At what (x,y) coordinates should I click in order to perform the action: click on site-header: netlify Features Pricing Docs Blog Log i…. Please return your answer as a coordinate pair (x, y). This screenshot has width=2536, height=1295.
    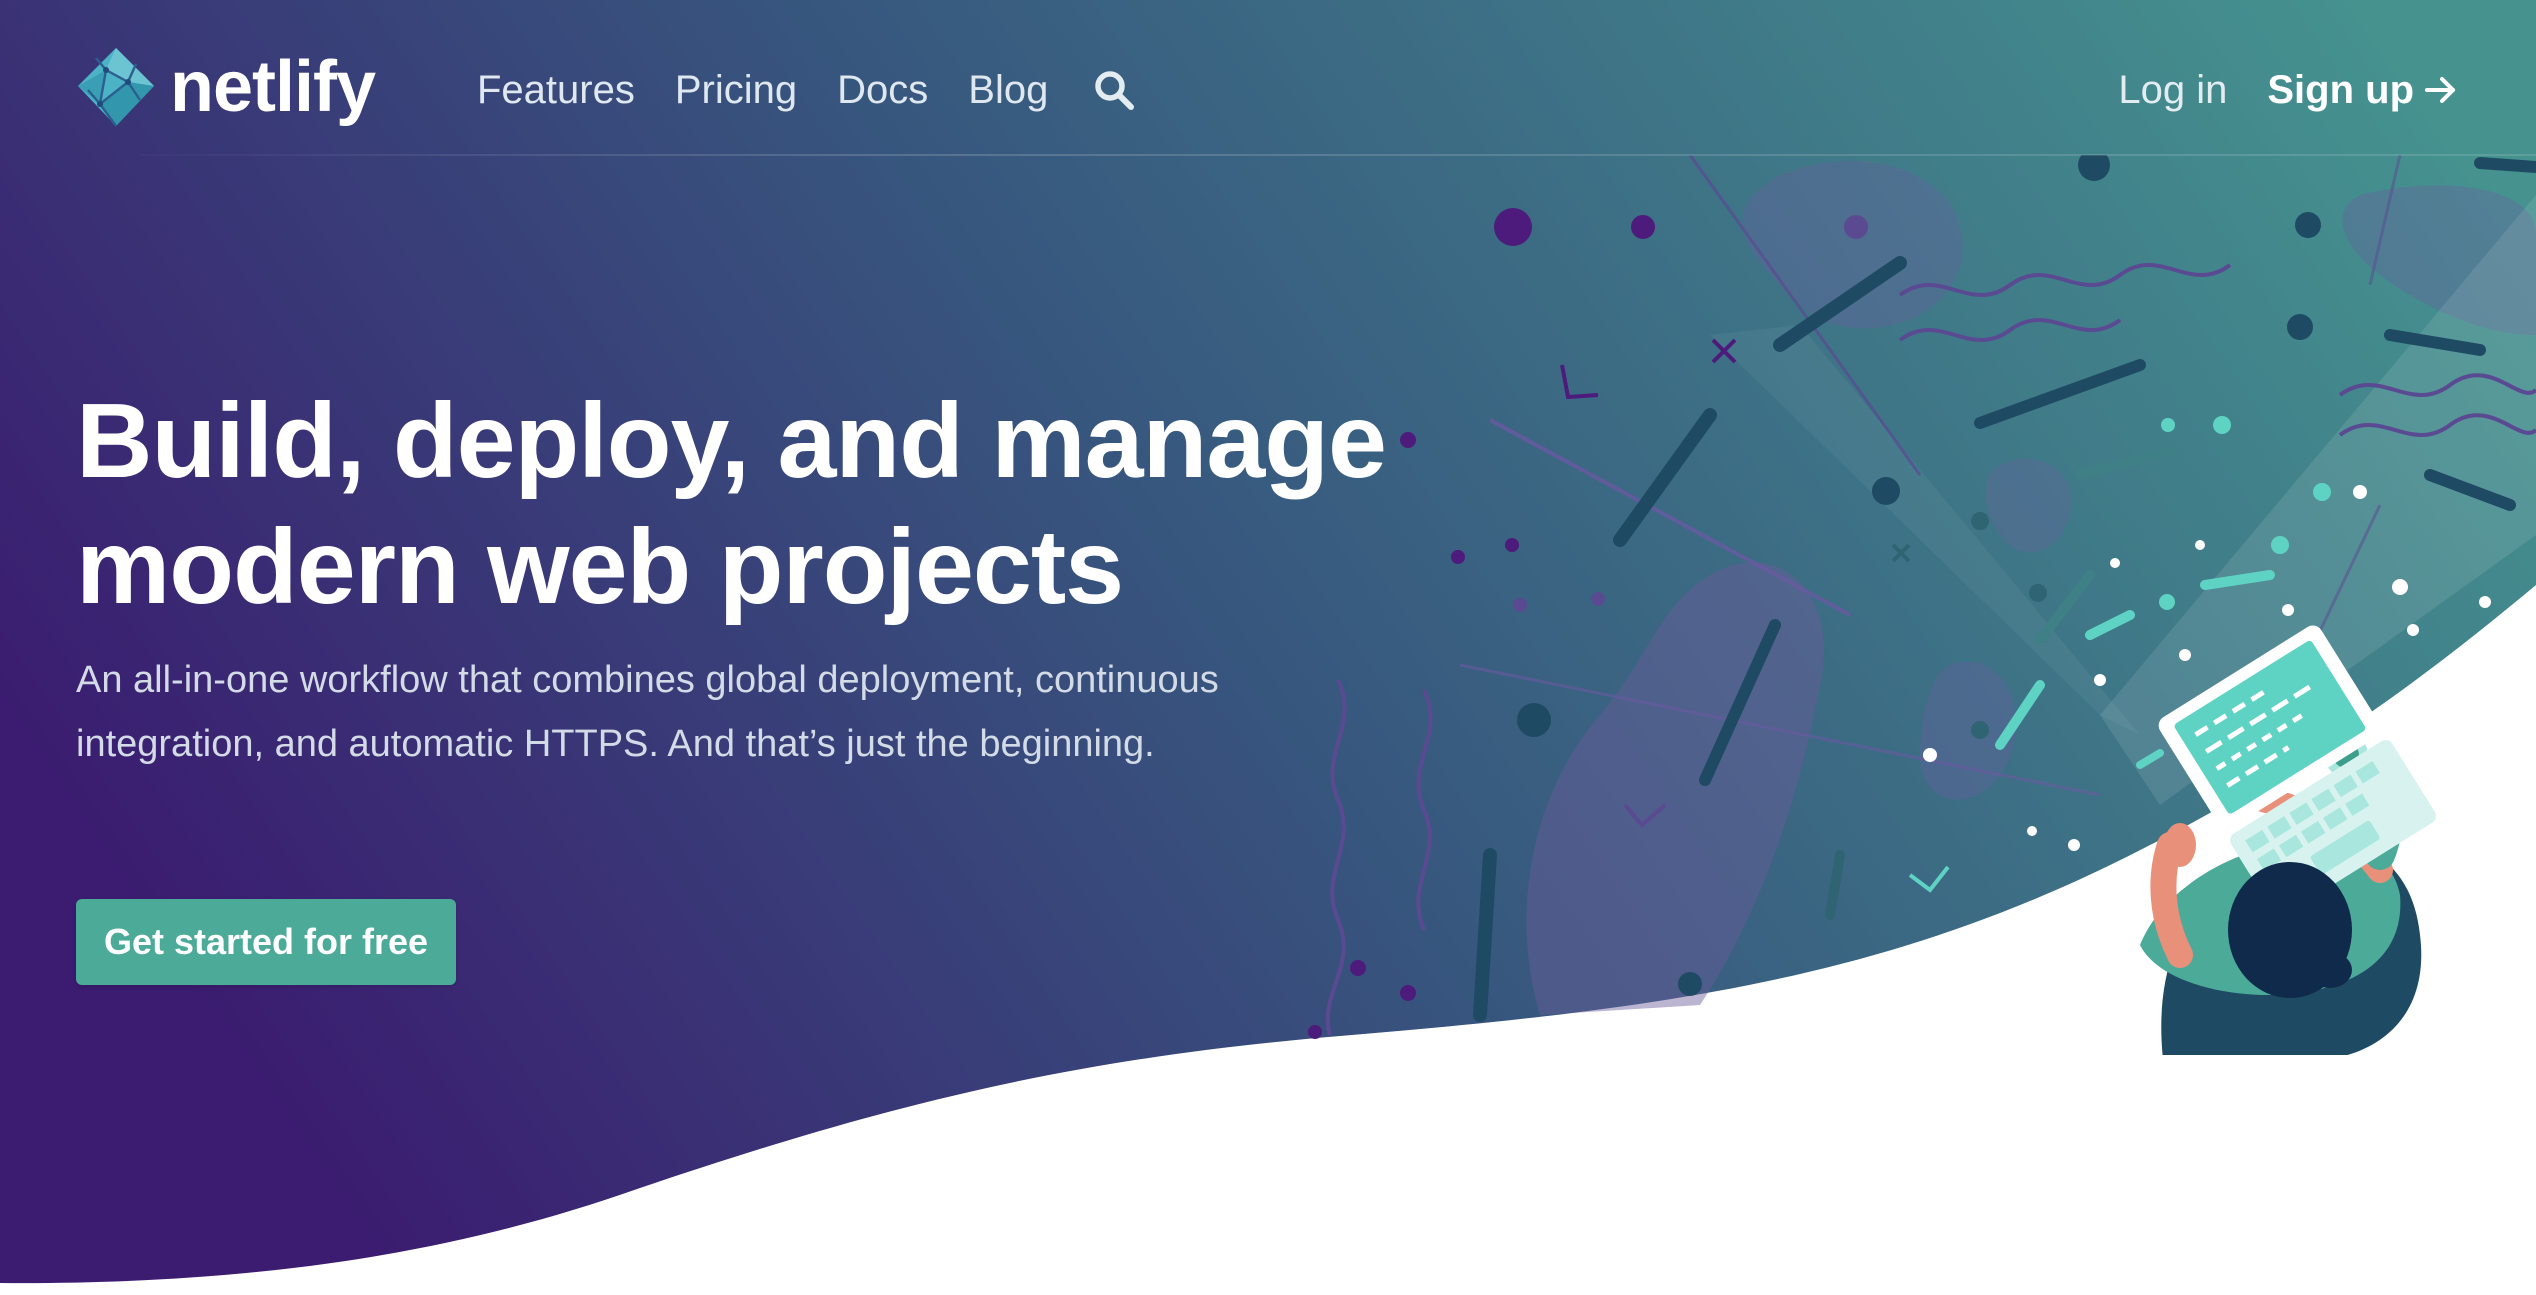
    Looking at the image, I should click on (1268, 77).